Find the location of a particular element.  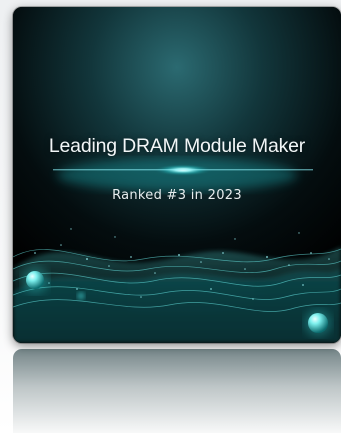

glow-sphere-left is located at coordinates (35, 280).